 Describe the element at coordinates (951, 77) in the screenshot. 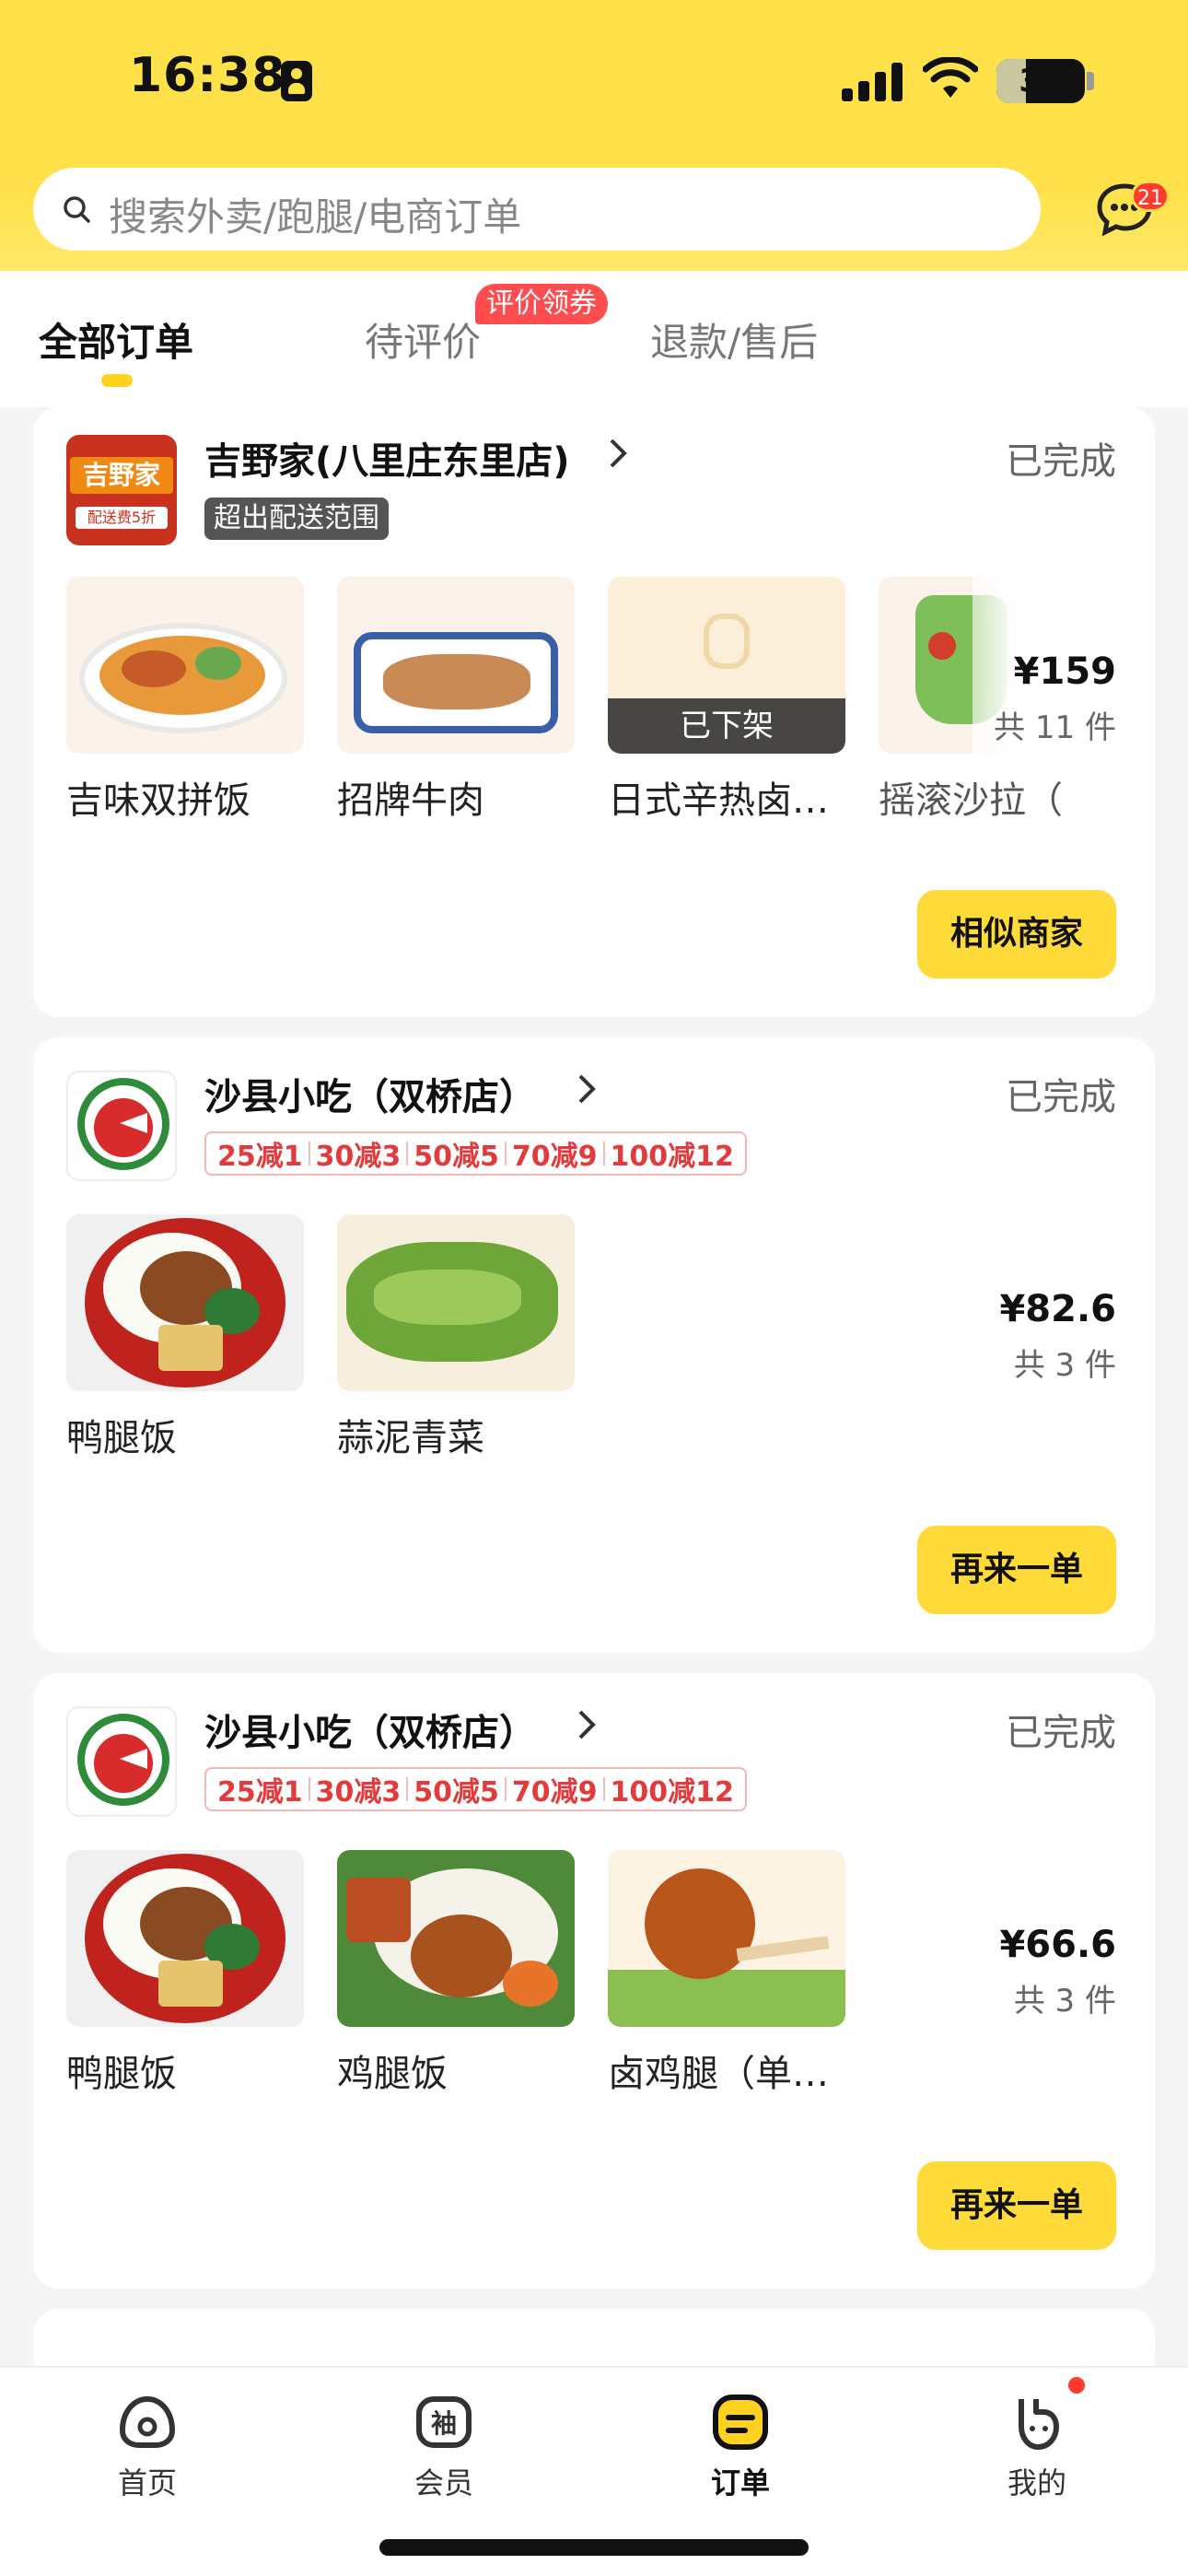

I see `wifi-icon` at that location.